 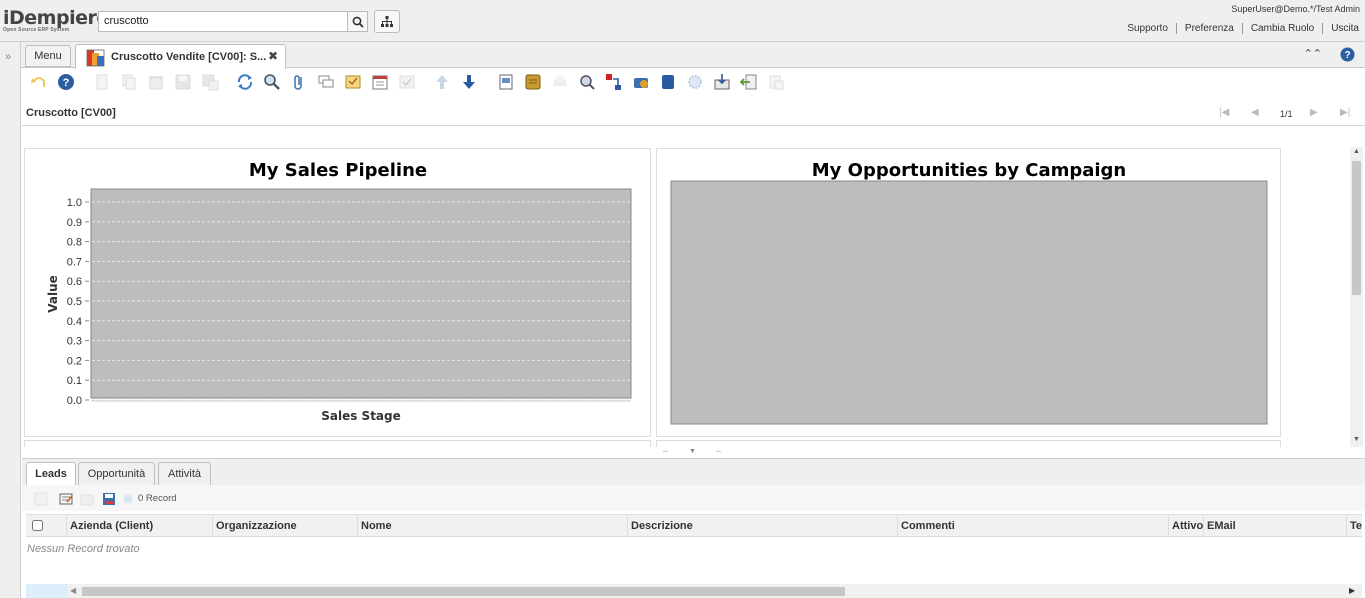 I want to click on south-splitter: ┄ ▼ ┄, so click(x=693, y=453).